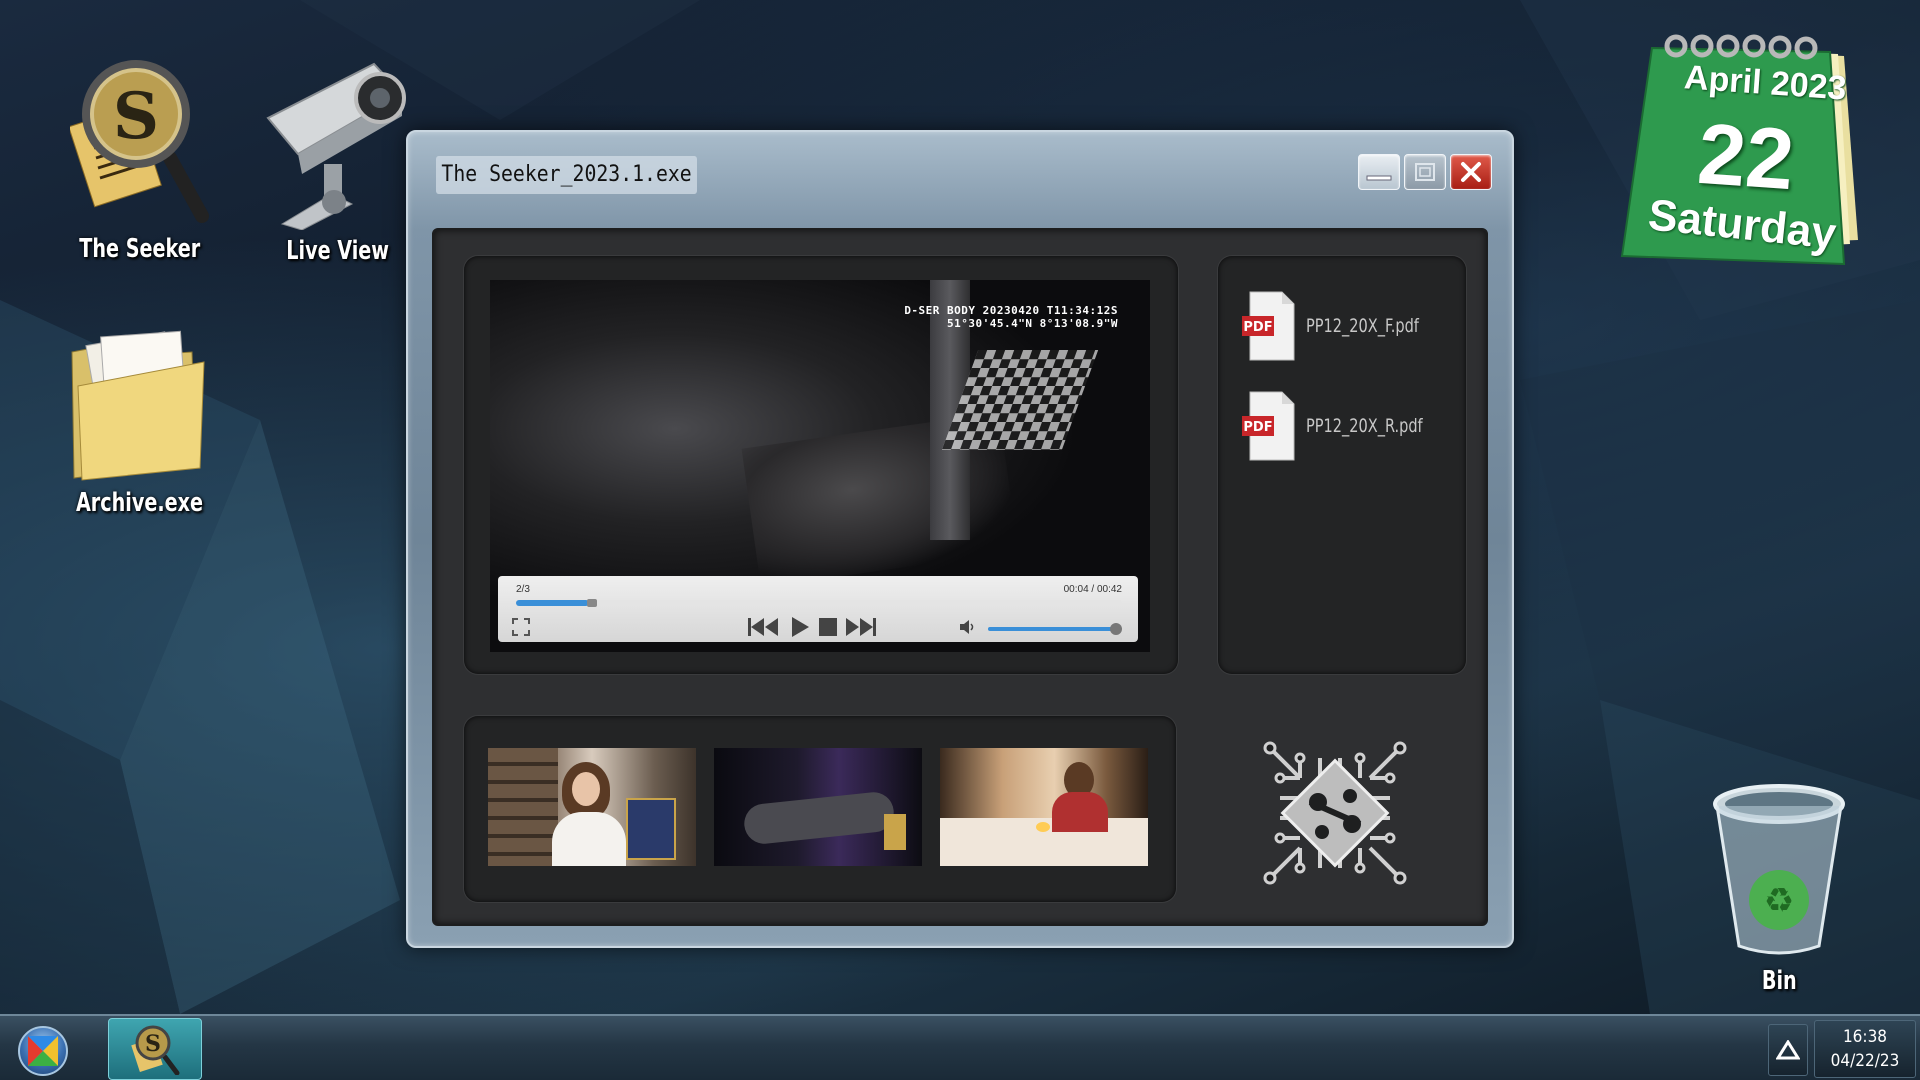 This screenshot has height=1080, width=1920. Describe the element at coordinates (1011, 310) in the screenshot. I see `video-overlay-line1: D-SER BODY 20230420 T11:34:12S` at that location.